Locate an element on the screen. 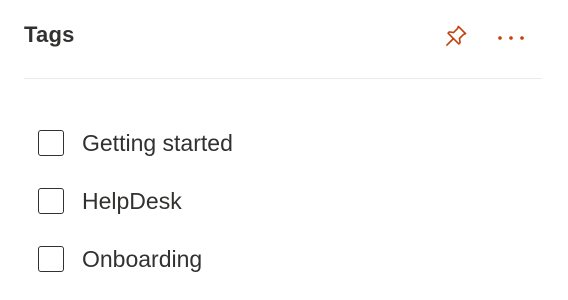 This screenshot has height=300, width=568. tag-label-getting-started: Getting started is located at coordinates (157, 142).